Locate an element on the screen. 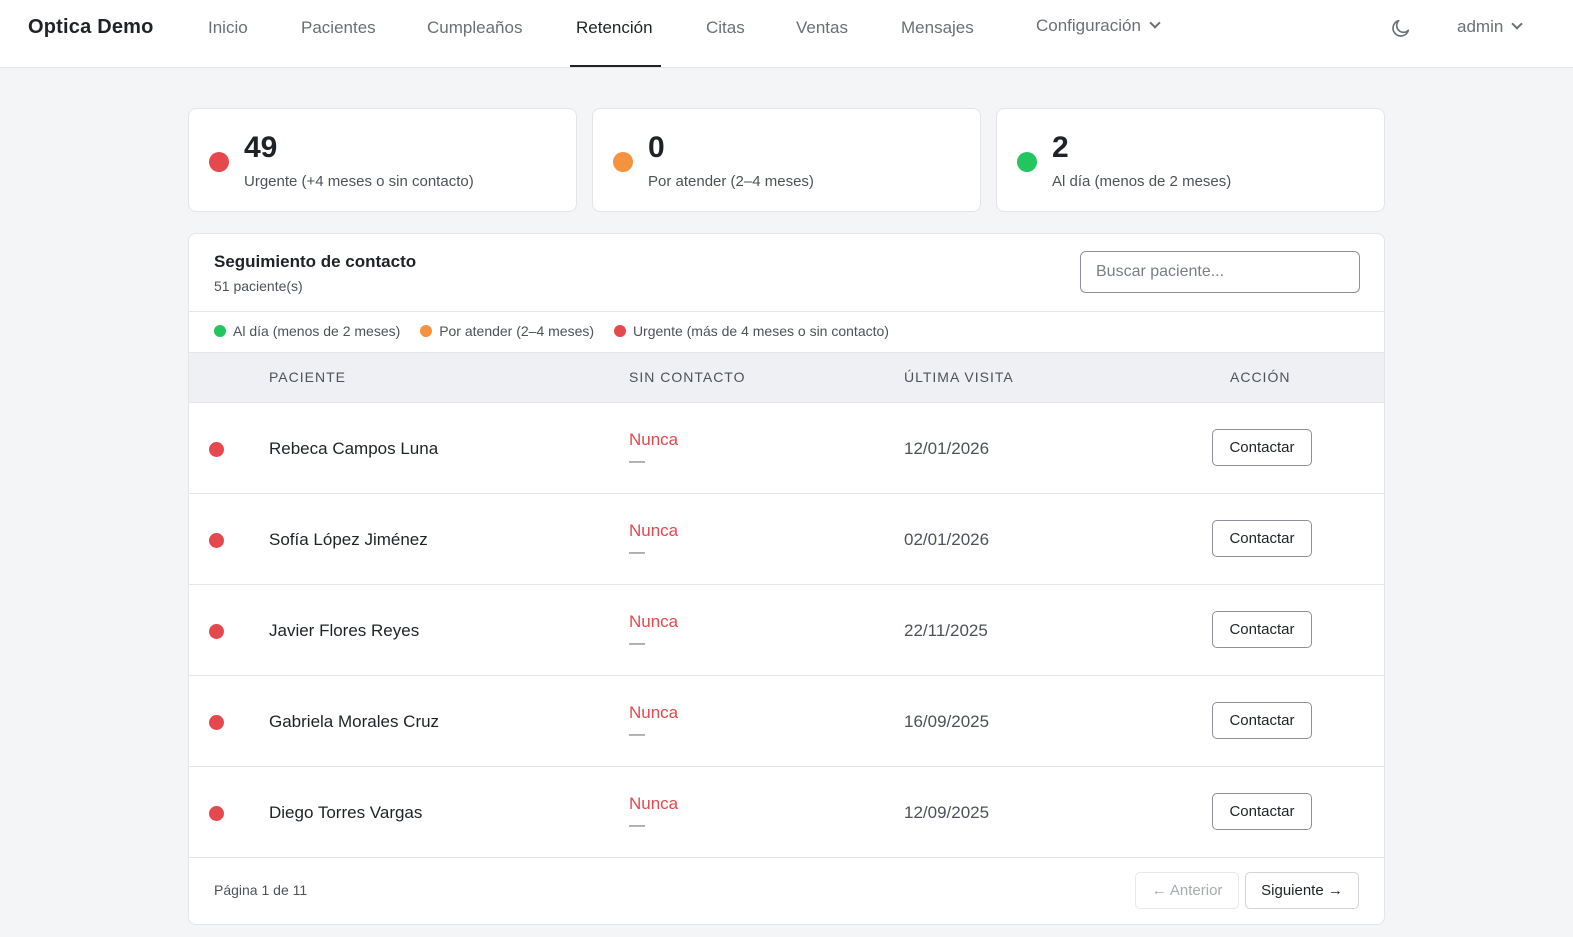  patient-name: Sofía López Jiménez is located at coordinates (348, 539).